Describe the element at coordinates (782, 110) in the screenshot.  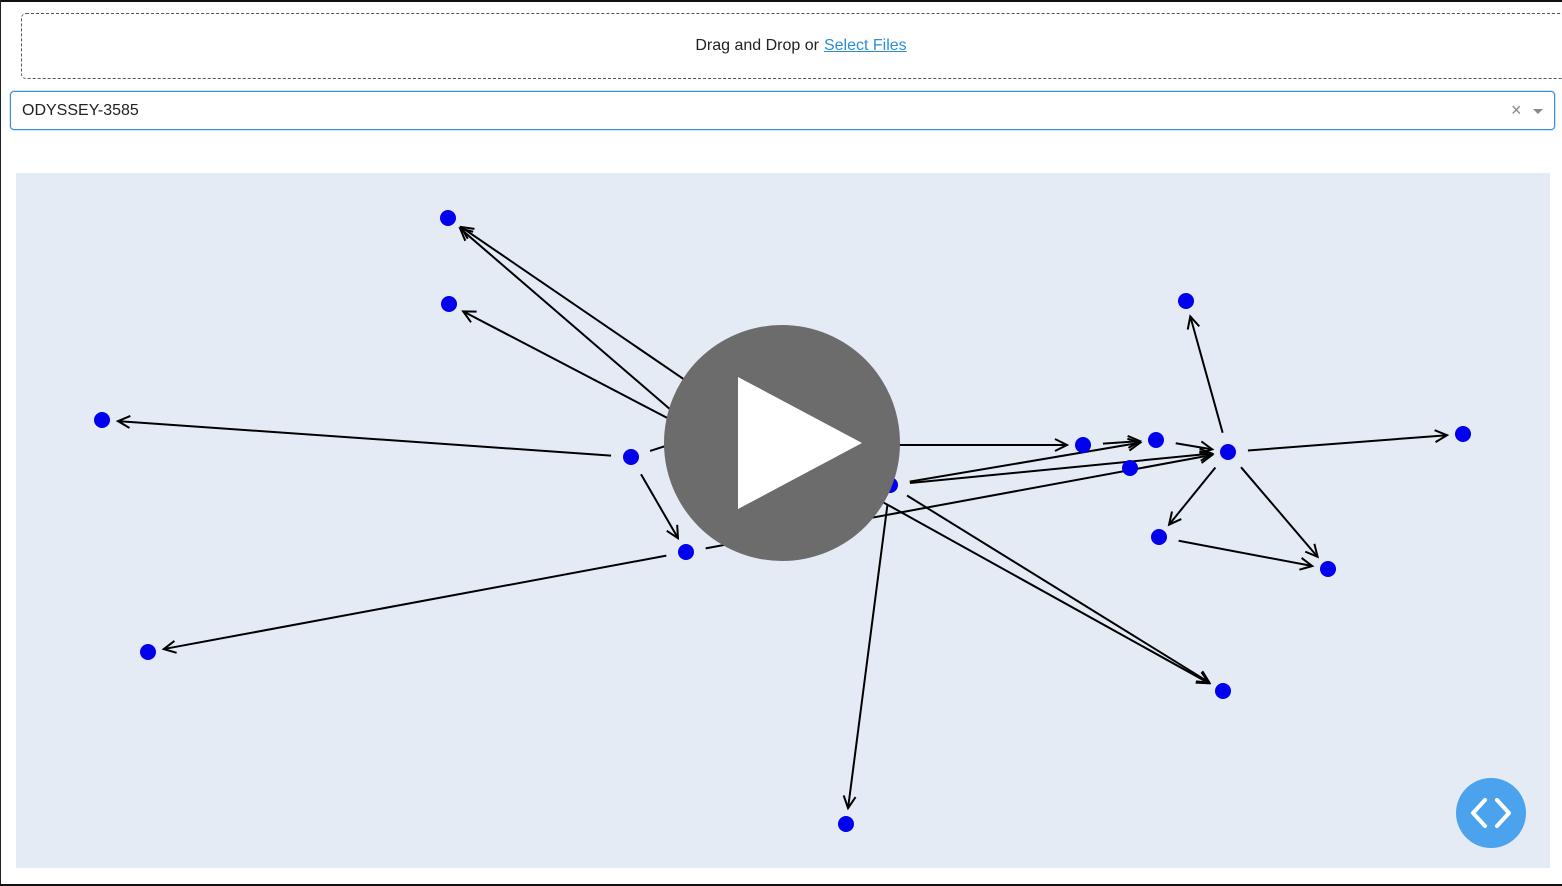
I see `dataset-select: ODYSSEY-3585 ×` at that location.